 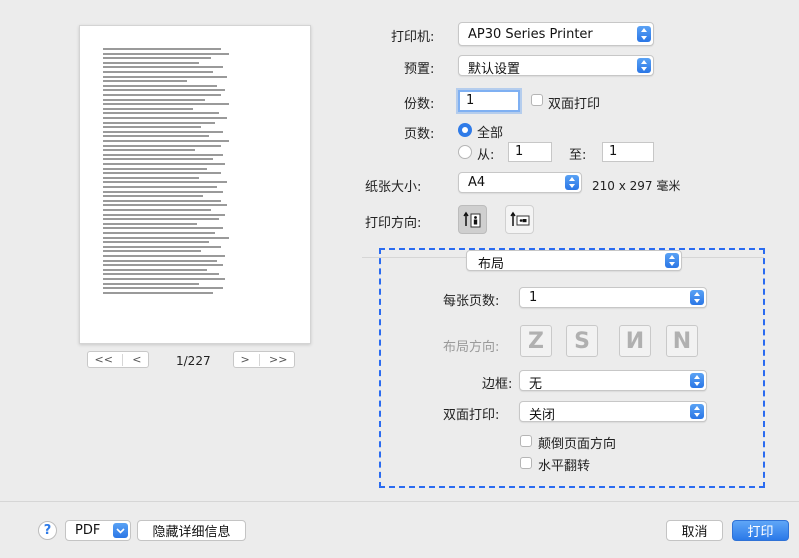 What do you see at coordinates (47, 530) in the screenshot?
I see `help-button: ?` at bounding box center [47, 530].